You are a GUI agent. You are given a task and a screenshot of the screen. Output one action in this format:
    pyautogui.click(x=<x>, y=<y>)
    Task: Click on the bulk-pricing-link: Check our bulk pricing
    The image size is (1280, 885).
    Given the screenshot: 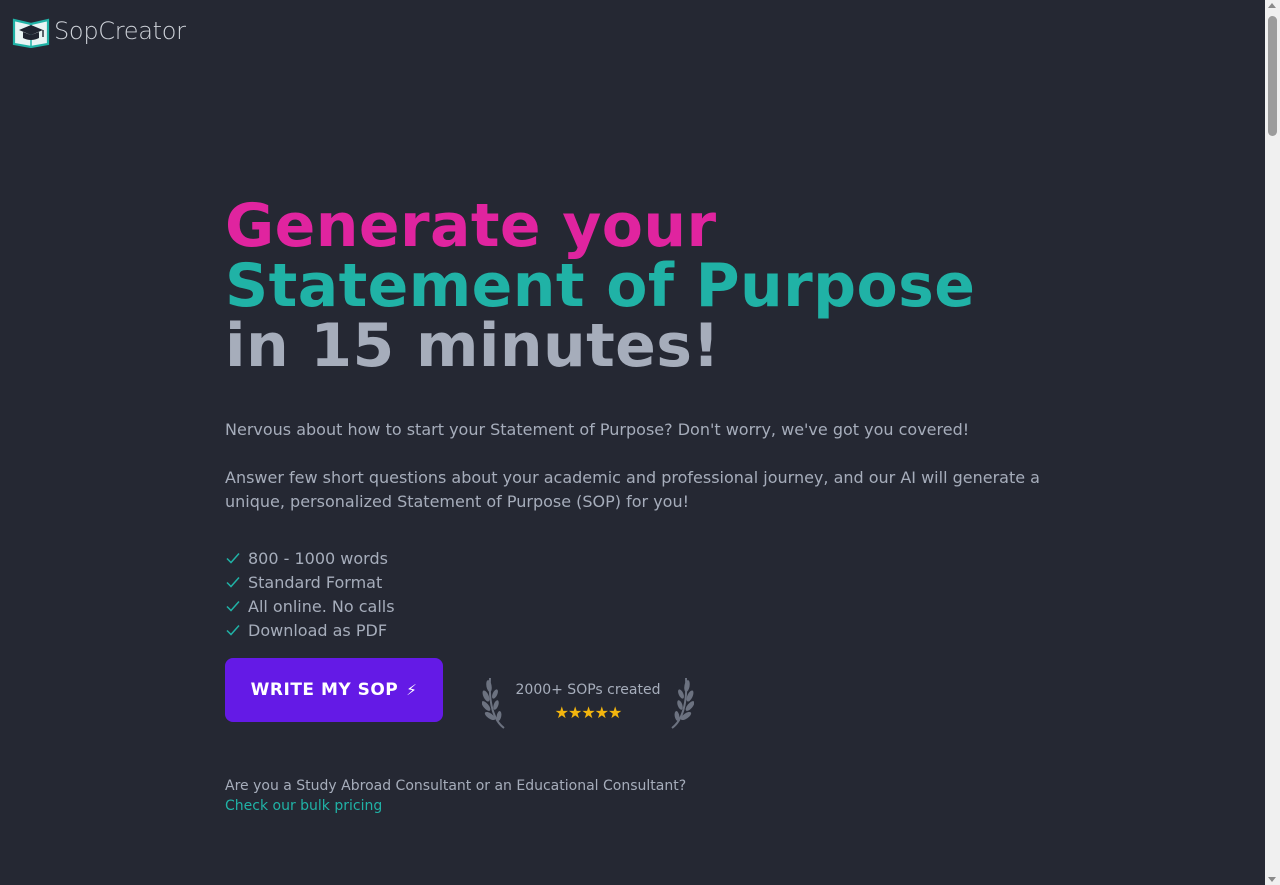 What is the action you would take?
    pyautogui.click(x=303, y=806)
    